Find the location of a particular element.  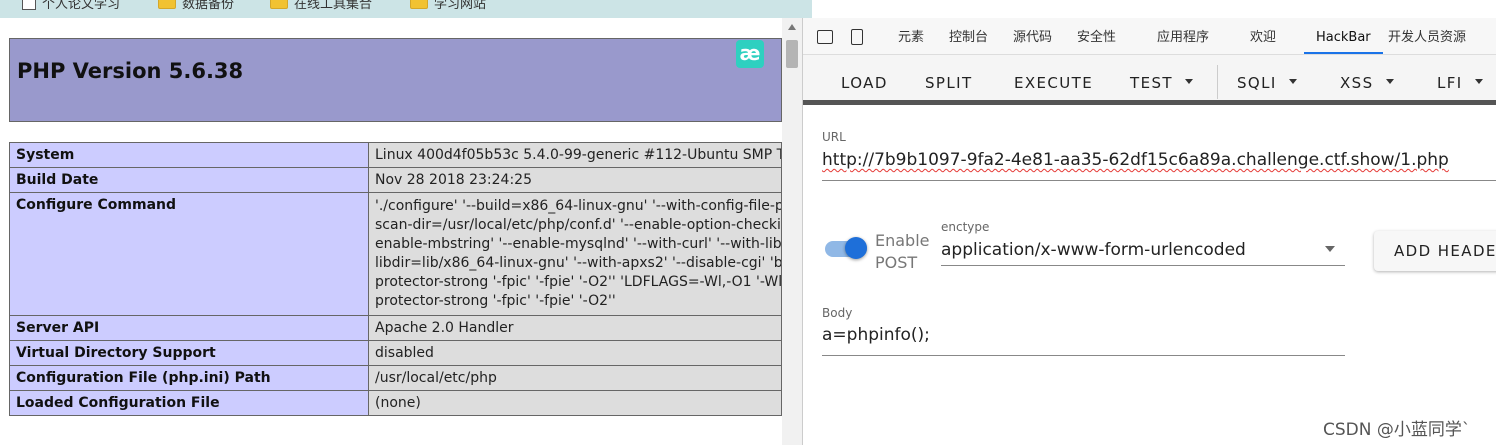

select-arrow-icon is located at coordinates (1330, 249).